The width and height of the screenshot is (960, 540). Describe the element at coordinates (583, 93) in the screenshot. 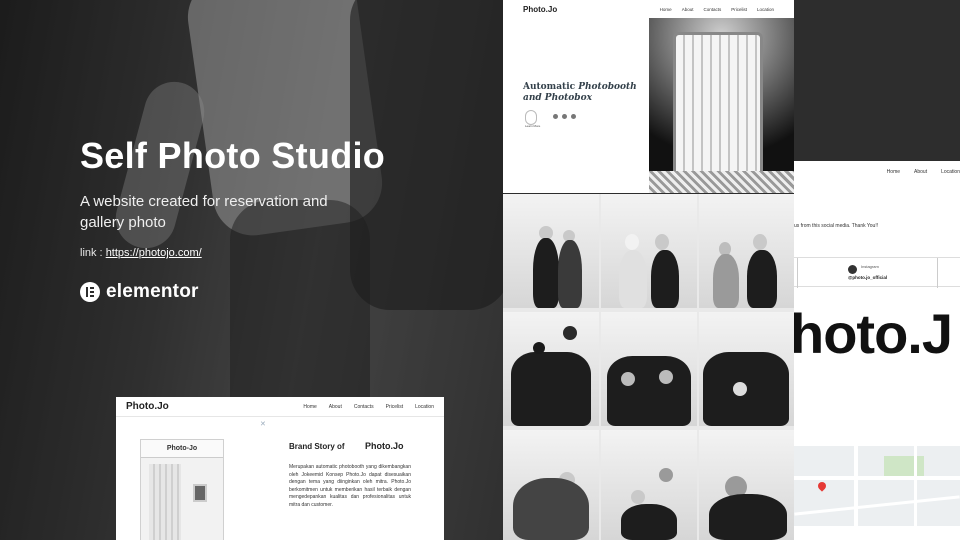

I see `home-headline: Automatic Photobooth and Photobox` at that location.